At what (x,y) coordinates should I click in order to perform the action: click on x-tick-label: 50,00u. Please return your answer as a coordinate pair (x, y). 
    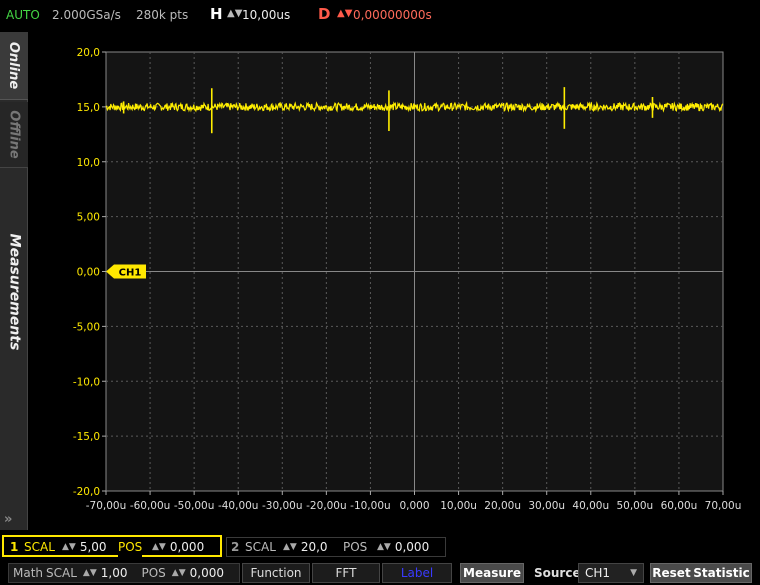
    Looking at the image, I should click on (634, 506).